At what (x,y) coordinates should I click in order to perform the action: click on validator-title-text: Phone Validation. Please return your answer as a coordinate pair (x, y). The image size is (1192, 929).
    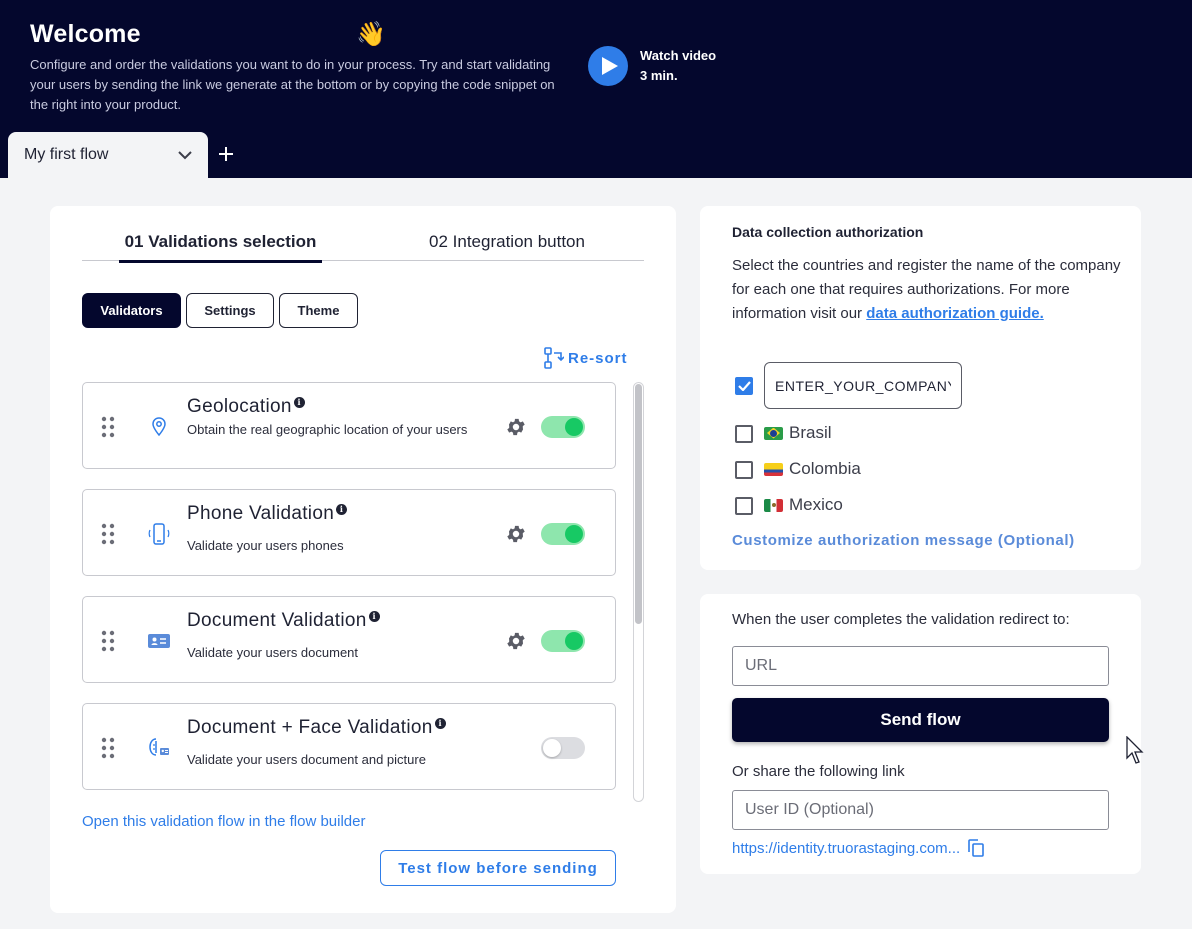
    Looking at the image, I should click on (261, 513).